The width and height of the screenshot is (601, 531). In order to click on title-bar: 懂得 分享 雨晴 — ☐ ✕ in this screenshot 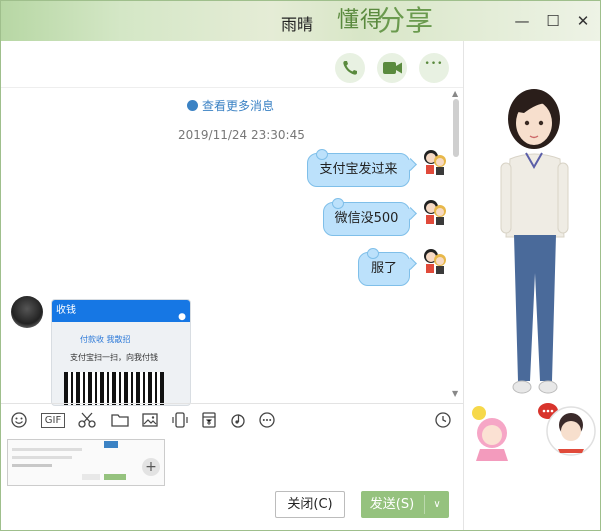, I will do `click(300, 21)`.